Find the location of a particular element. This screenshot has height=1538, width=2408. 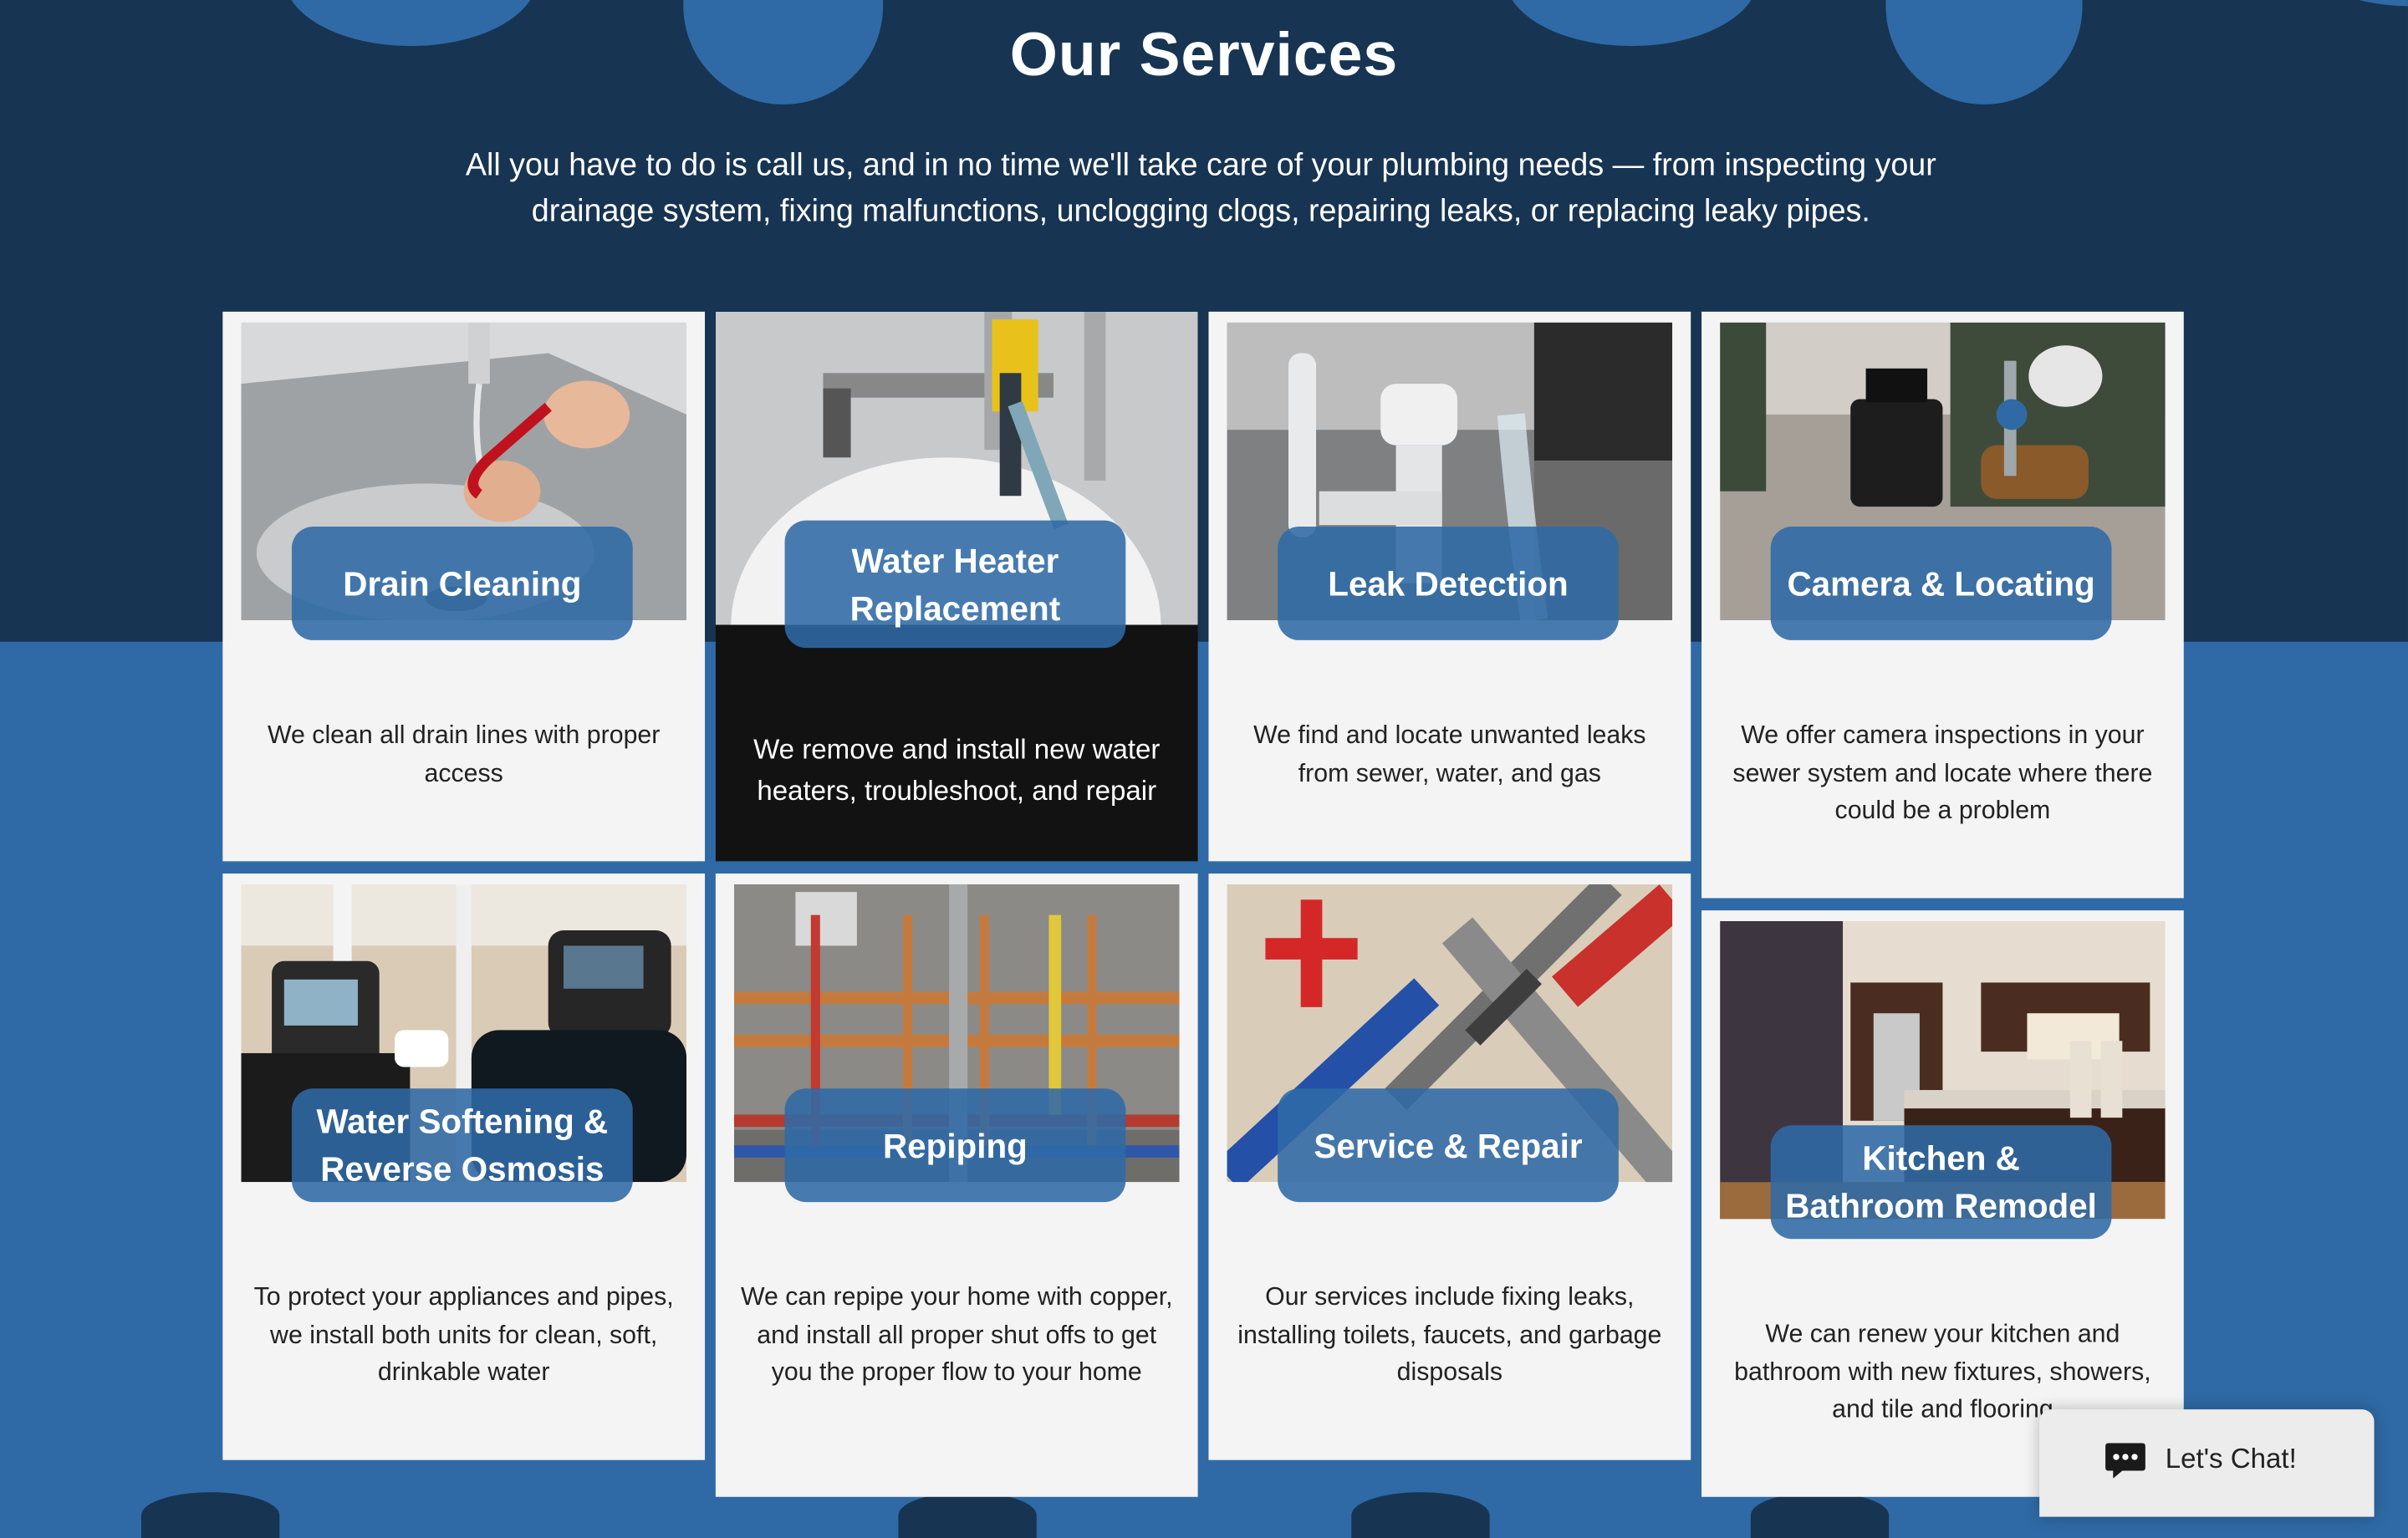

service-title: Repiping is located at coordinates (955, 1146).